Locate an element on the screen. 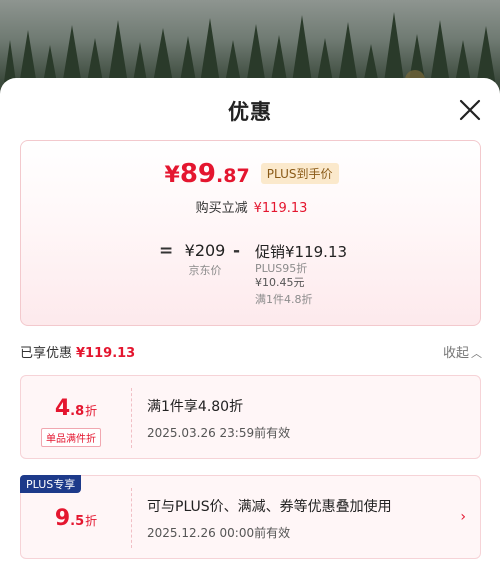  promotion-value: 促销¥119.13 is located at coordinates (301, 252).